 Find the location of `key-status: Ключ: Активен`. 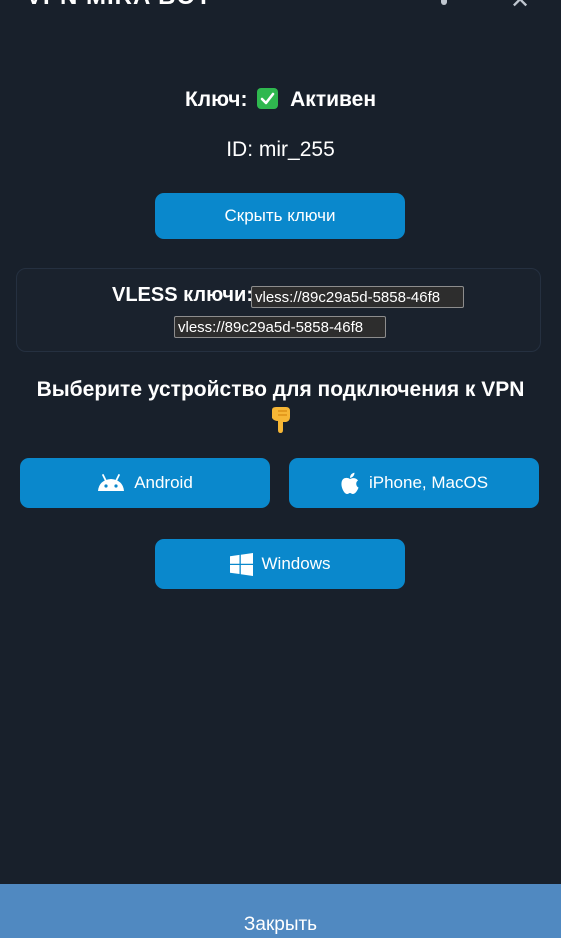

key-status: Ключ: Активен is located at coordinates (280, 100).